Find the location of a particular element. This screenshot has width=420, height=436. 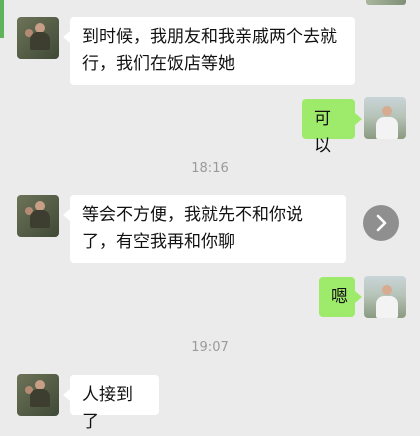

message-bubble-incoming: 到时候，我朋友和我亲戚两个去就行，我们在饭店等她 is located at coordinates (209, 51).